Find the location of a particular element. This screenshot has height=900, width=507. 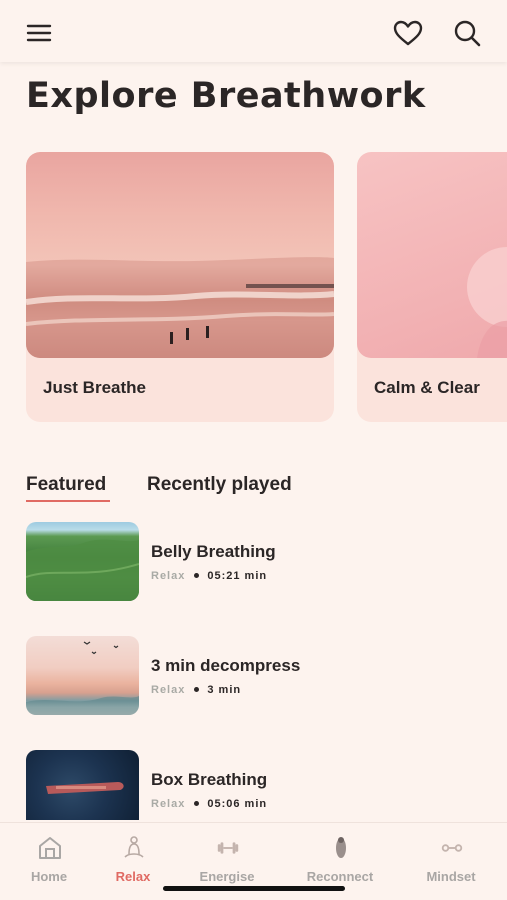

meditation-icon is located at coordinates (134, 848).